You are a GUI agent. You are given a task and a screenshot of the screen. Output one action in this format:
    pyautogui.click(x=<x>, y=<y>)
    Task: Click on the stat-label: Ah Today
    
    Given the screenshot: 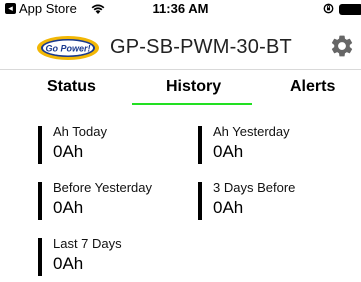 What is the action you would take?
    pyautogui.click(x=80, y=131)
    